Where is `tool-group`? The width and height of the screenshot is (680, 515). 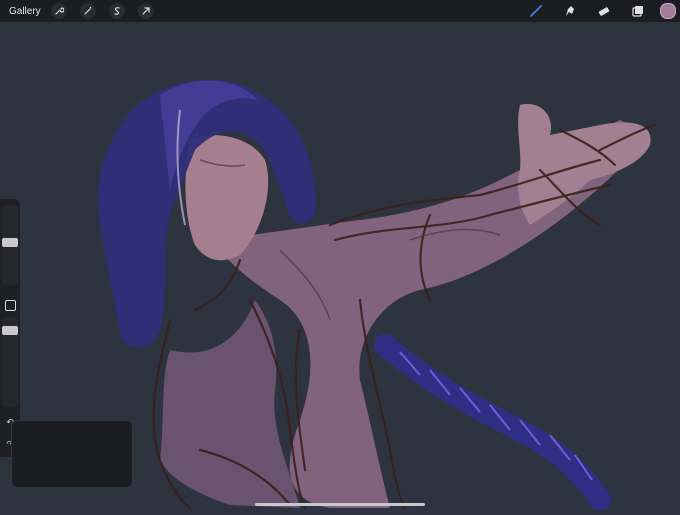
tool-group is located at coordinates (604, 11).